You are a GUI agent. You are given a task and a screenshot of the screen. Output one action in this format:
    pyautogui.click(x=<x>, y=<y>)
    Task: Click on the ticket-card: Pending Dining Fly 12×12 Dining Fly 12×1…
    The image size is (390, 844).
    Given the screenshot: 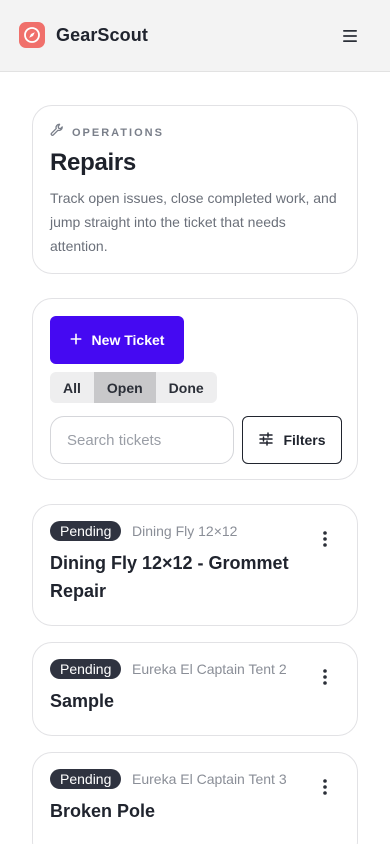 What is the action you would take?
    pyautogui.click(x=195, y=565)
    